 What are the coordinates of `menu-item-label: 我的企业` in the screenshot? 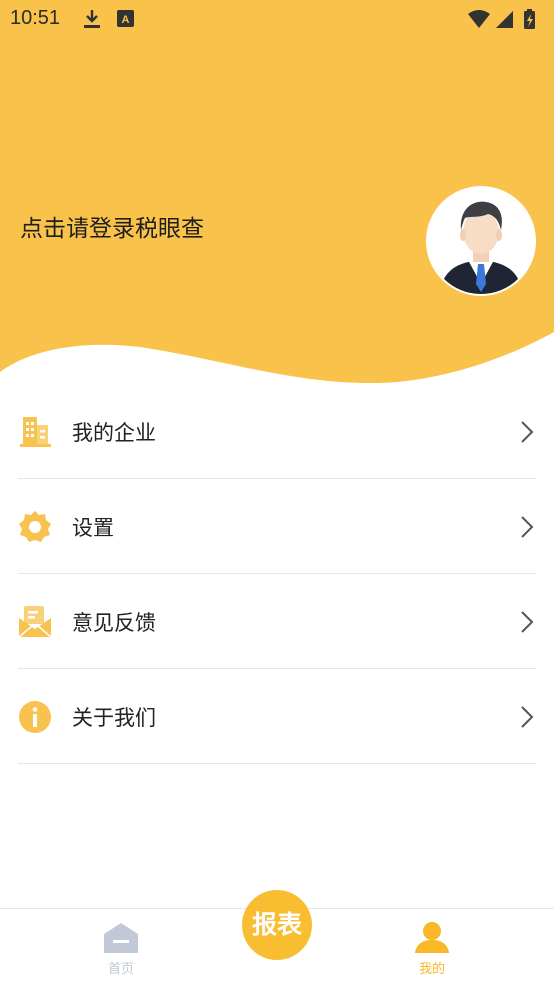 It's located at (114, 433).